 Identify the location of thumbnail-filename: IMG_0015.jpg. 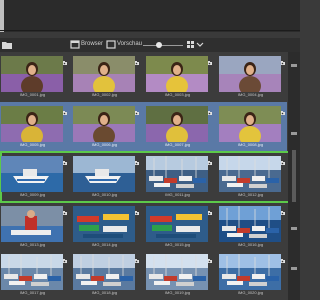
(177, 244).